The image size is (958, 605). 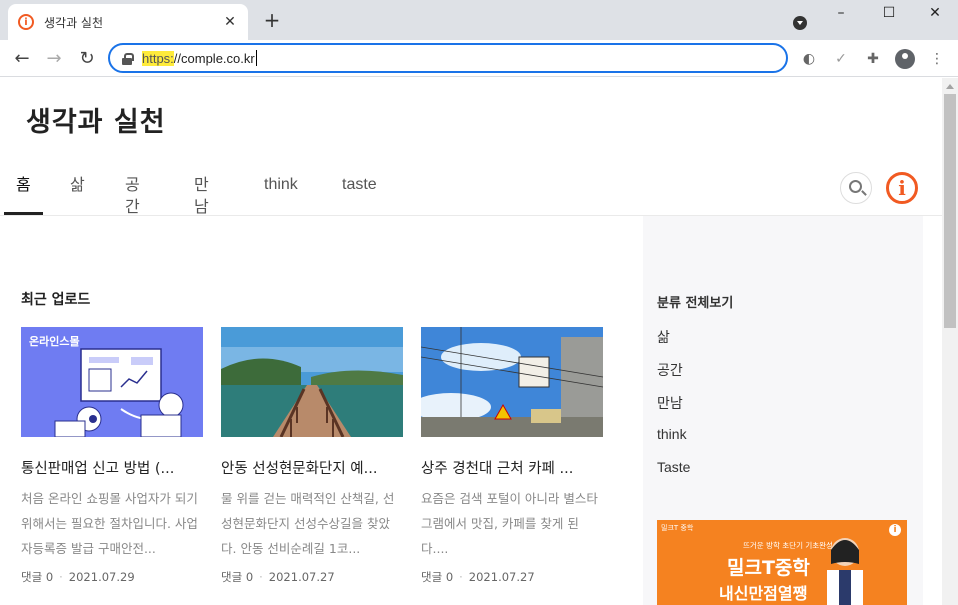 What do you see at coordinates (937, 59) in the screenshot?
I see `browser-menu-icon: ⋮` at bounding box center [937, 59].